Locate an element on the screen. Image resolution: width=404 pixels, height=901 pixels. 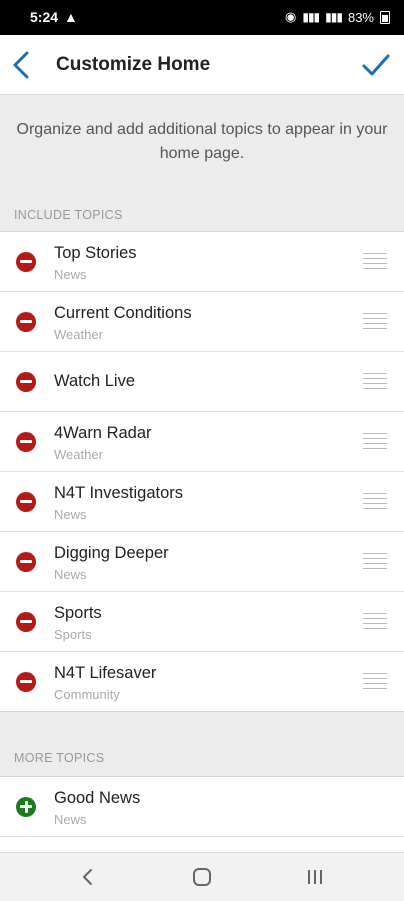
battery-icon is located at coordinates (385, 17).